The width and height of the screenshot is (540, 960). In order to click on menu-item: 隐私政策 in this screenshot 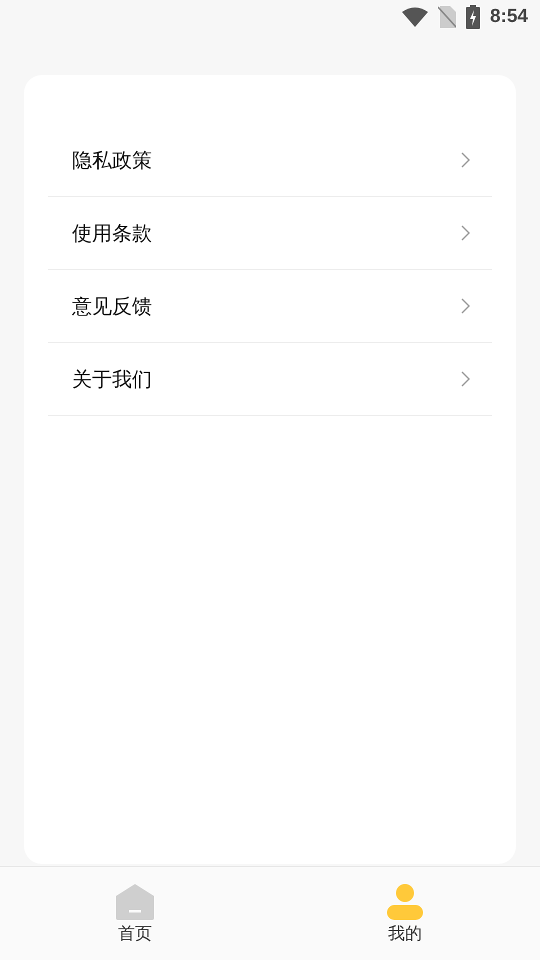, I will do `click(270, 160)`.